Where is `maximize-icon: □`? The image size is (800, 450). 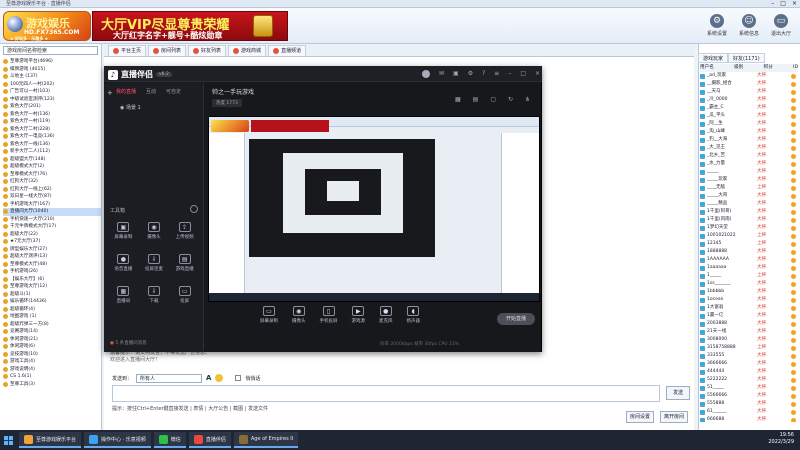 maximize-icon: □ is located at coordinates (523, 74).